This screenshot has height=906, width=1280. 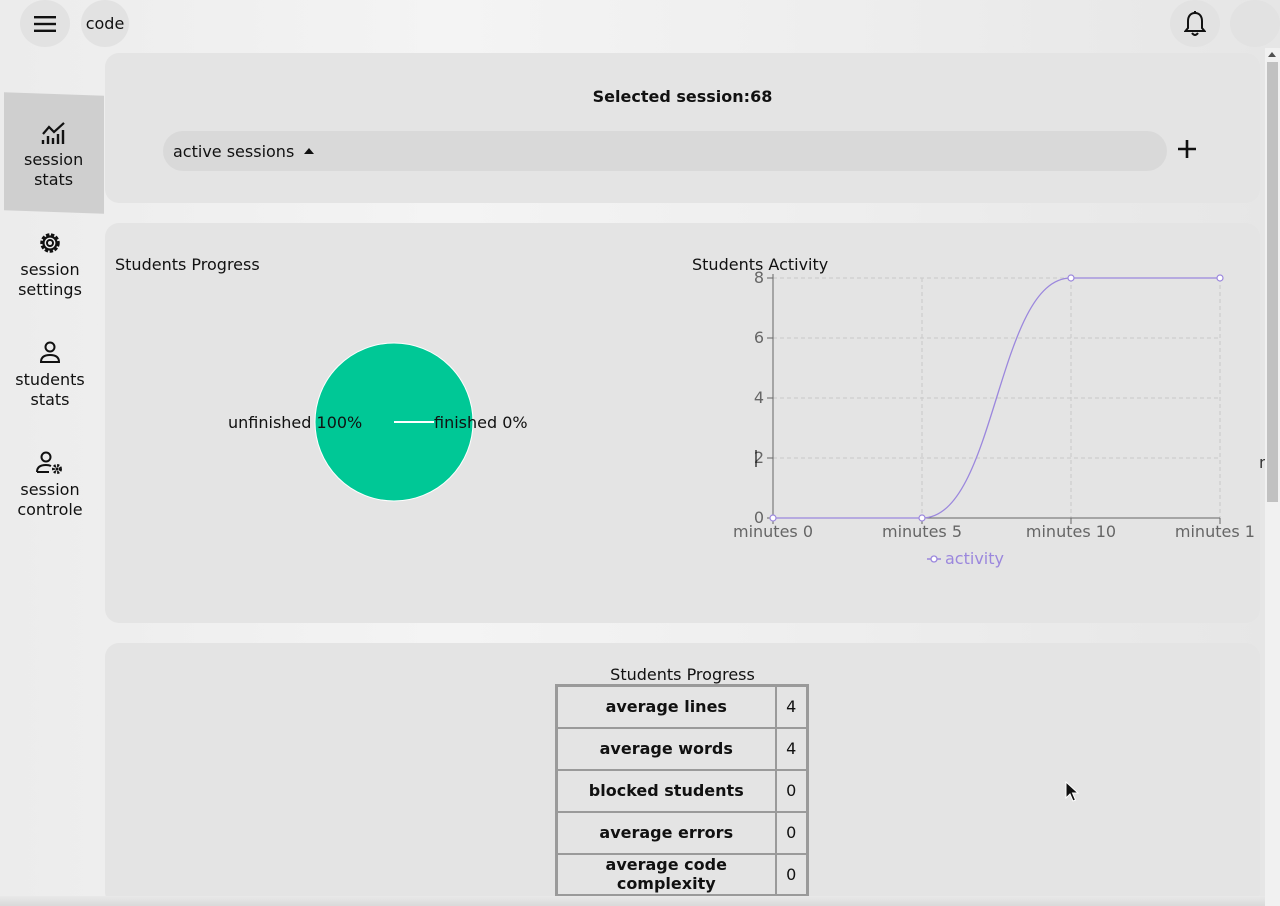 I want to click on x-tick-label: minutes 10, so click(x=1071, y=531).